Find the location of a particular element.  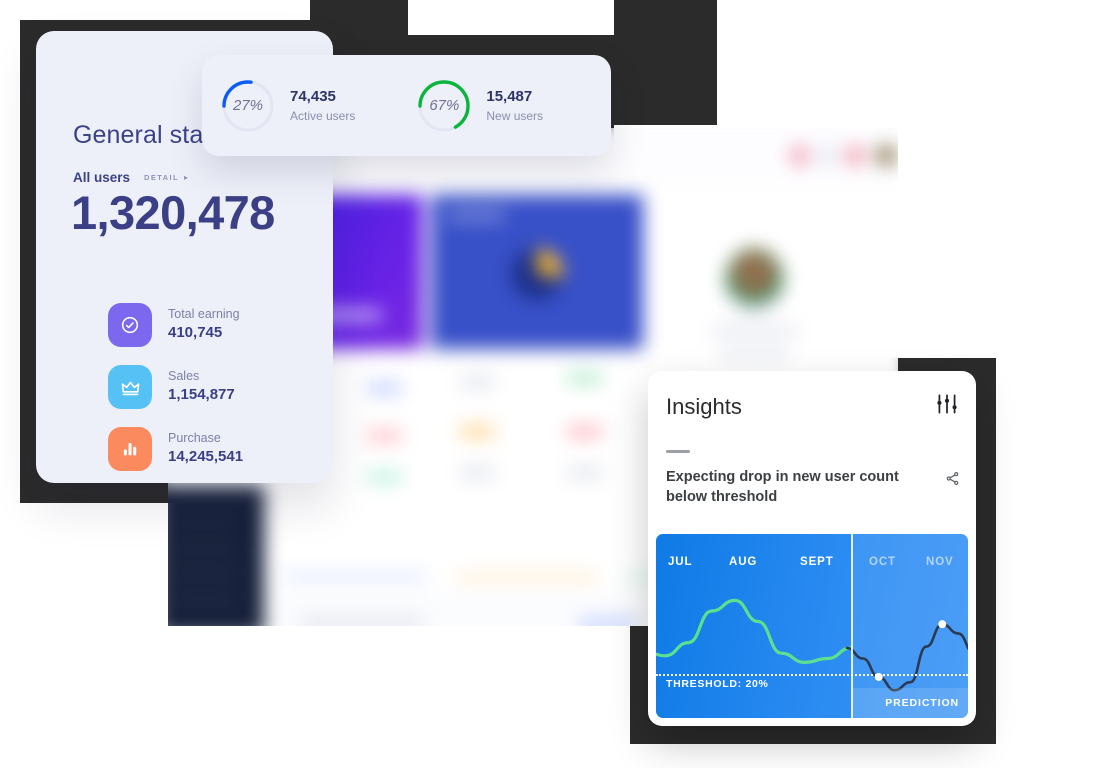

prediction-divider is located at coordinates (852, 626).